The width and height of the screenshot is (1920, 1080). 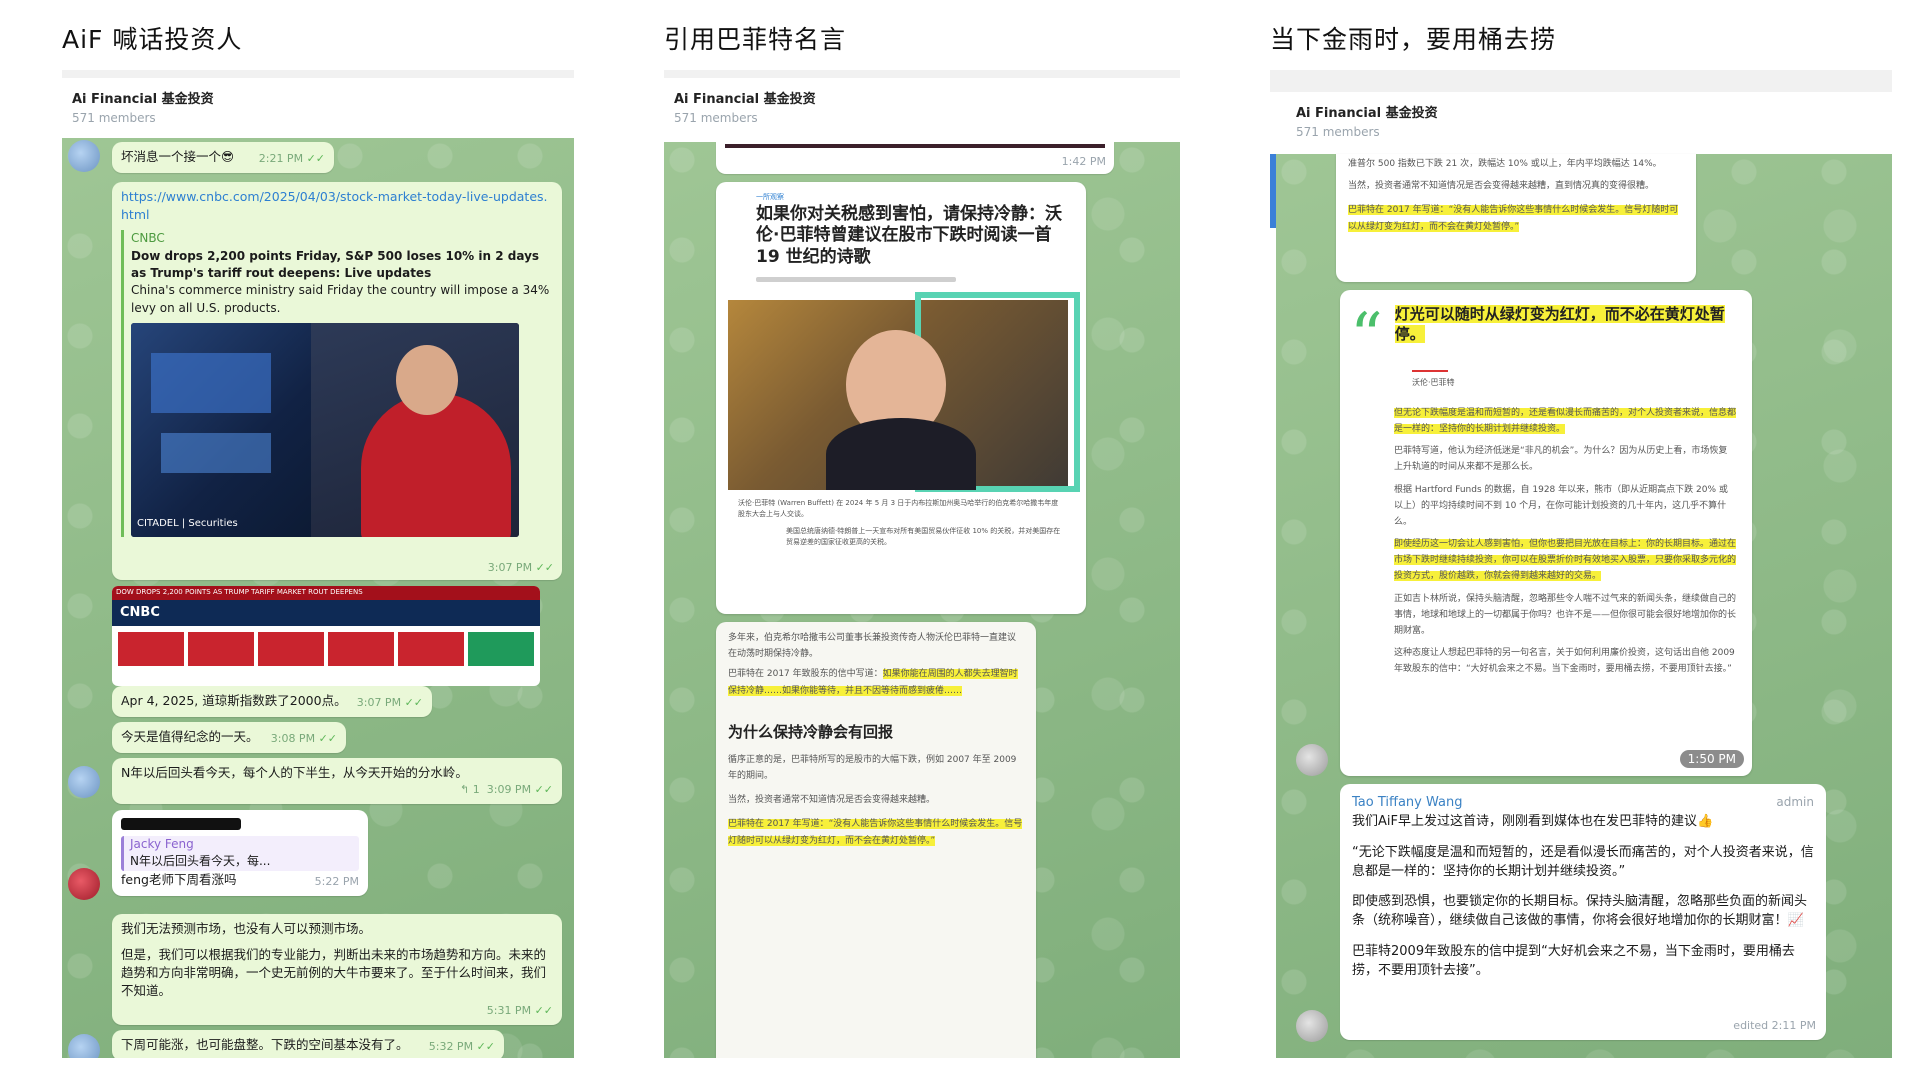 What do you see at coordinates (148, 238) in the screenshot?
I see `preview-source: CNBC` at bounding box center [148, 238].